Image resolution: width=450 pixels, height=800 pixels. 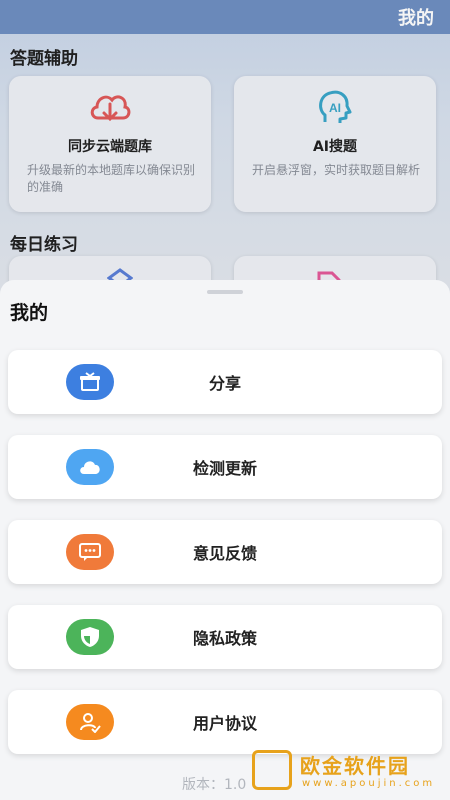 What do you see at coordinates (29, 313) in the screenshot?
I see `sheet-title: 我的` at bounding box center [29, 313].